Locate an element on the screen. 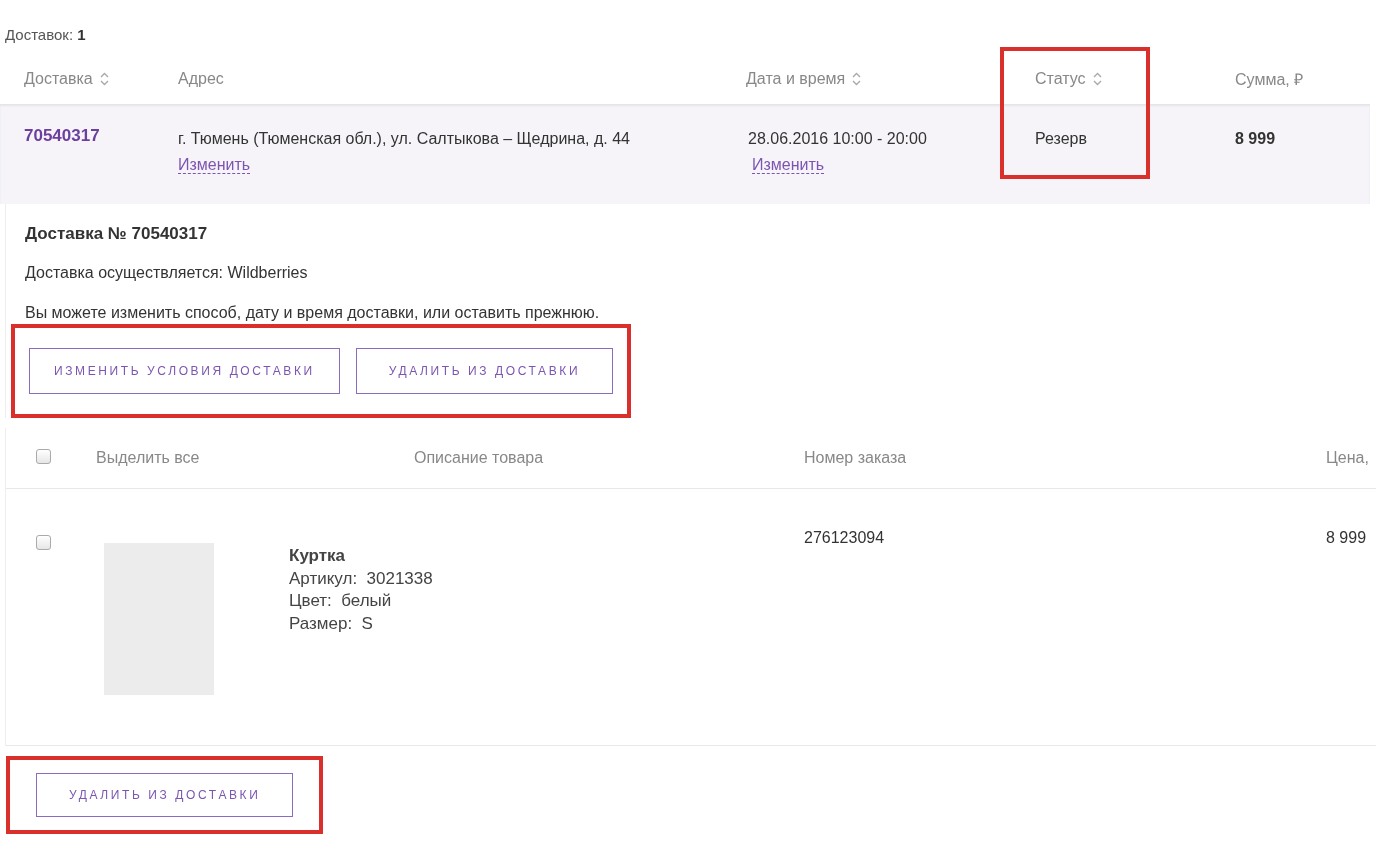 The height and width of the screenshot is (864, 1383). change-delivery-button: ИЗМЕНИТЬ УСЛОВИЯ ДОСТАВКИ is located at coordinates (184, 371).